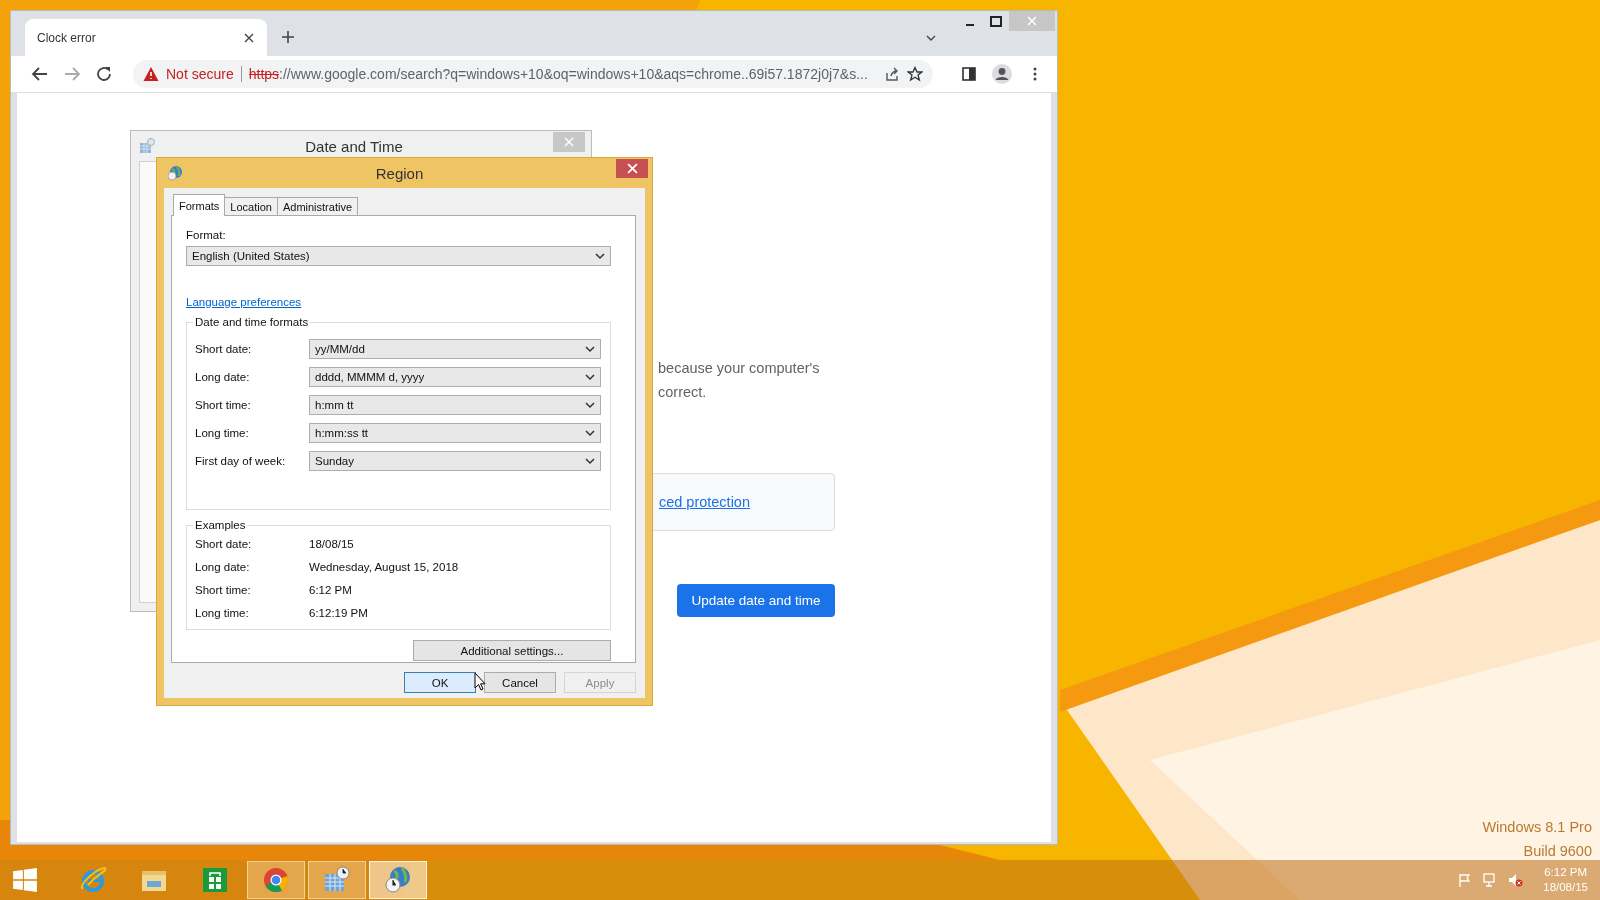 The width and height of the screenshot is (1600, 900). Describe the element at coordinates (704, 502) in the screenshot. I see `protection-link: ced protection` at that location.